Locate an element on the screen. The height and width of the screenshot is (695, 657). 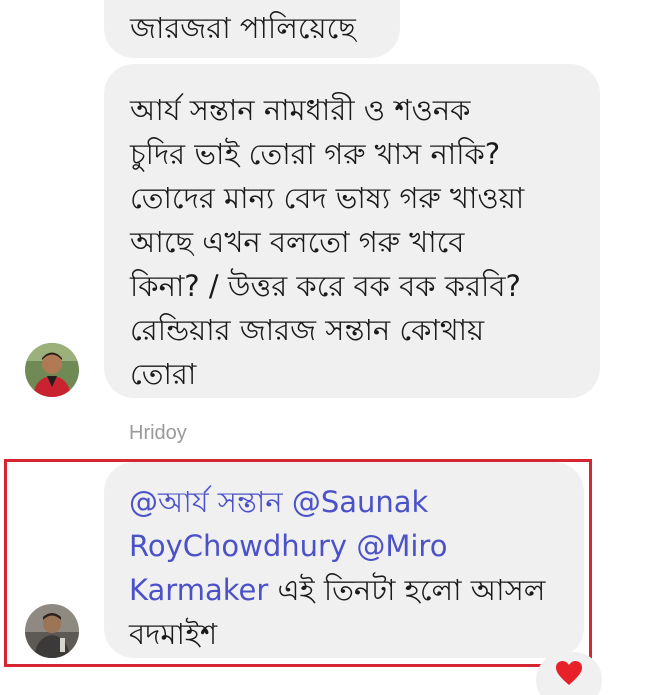
mention-link: RoyChowdhury is located at coordinates (238, 546).